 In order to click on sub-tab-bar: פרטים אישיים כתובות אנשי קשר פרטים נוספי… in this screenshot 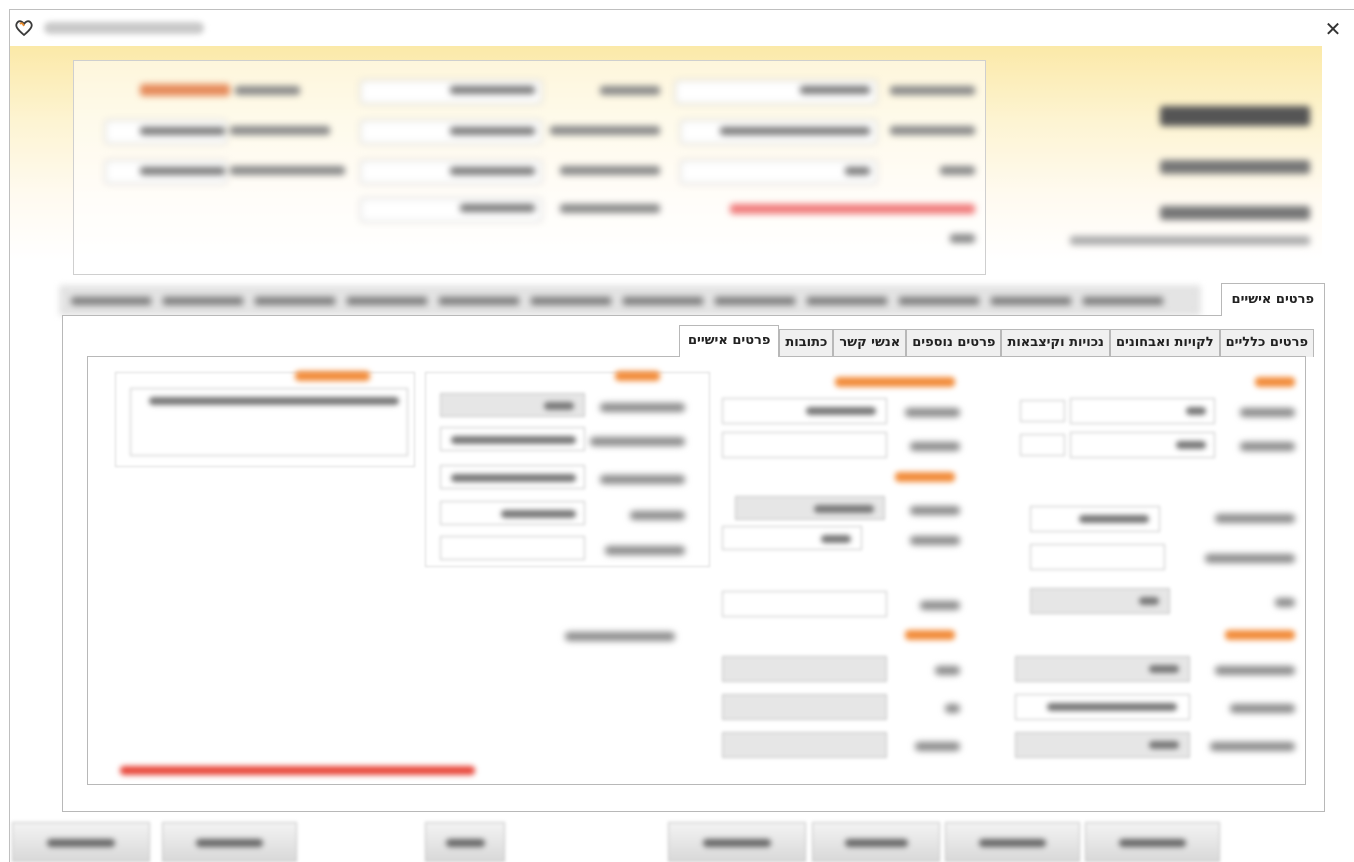, I will do `click(996, 341)`.